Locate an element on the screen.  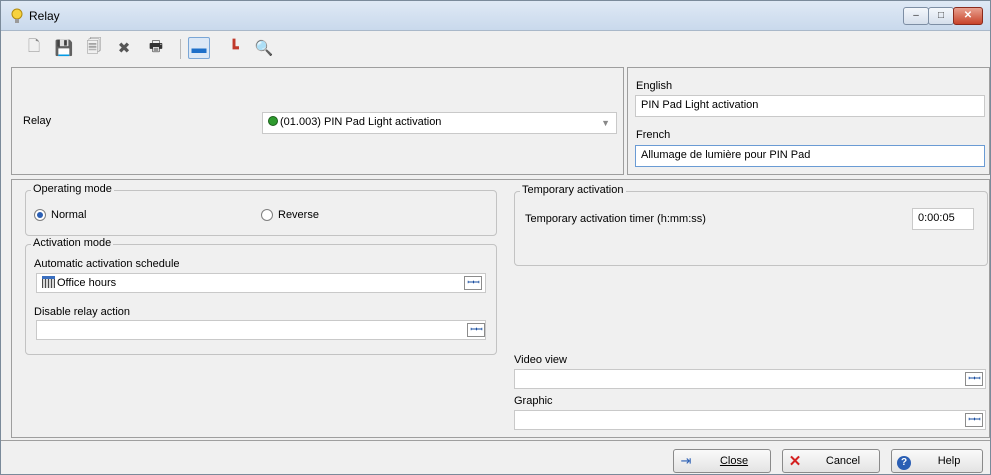
help-icon: ? is located at coordinates (904, 461).